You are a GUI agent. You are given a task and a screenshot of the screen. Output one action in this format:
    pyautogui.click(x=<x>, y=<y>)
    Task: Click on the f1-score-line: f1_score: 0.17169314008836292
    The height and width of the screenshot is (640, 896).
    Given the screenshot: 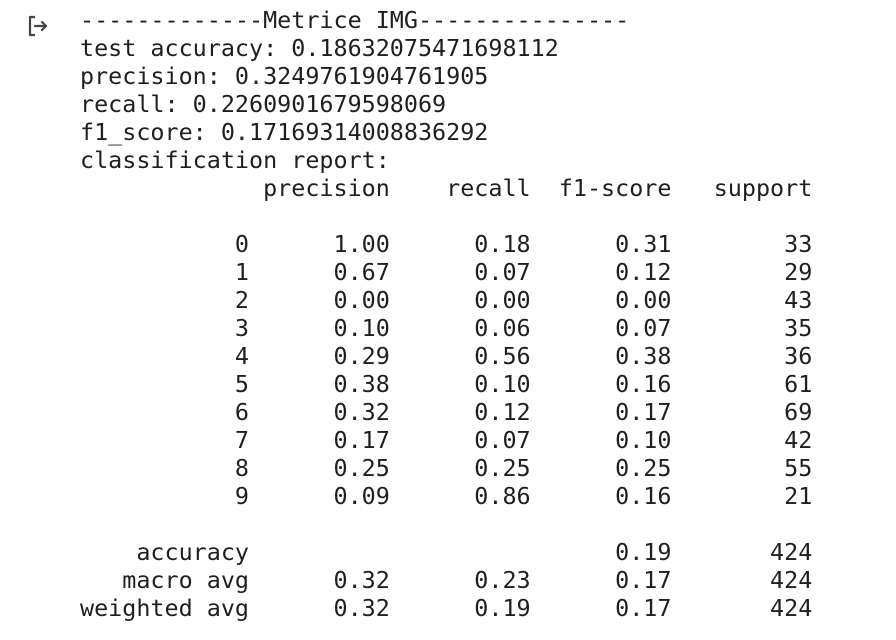 What is the action you would take?
    pyautogui.click(x=284, y=132)
    